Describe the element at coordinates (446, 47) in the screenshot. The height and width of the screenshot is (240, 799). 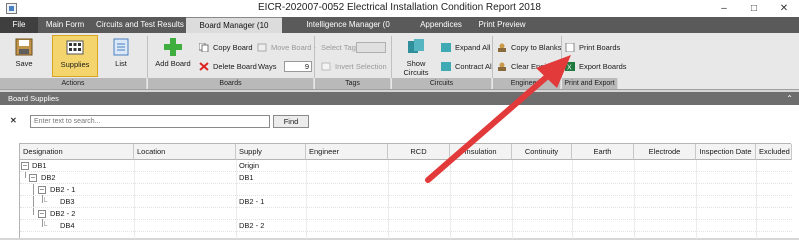
I see `expand-all-icon` at that location.